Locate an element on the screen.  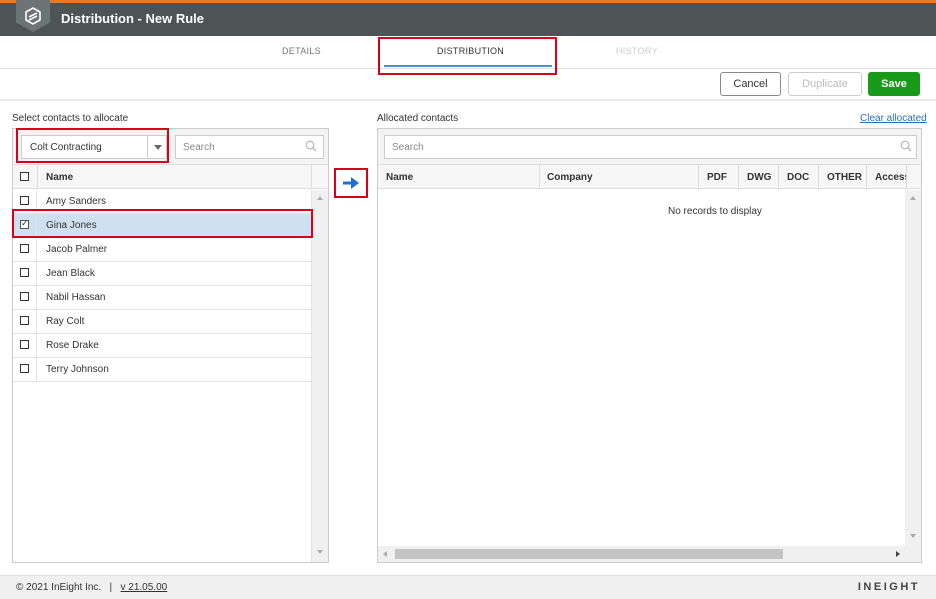
footer-info: © 2021 InEight Inc. | v 21.05.00 is located at coordinates (91, 587).